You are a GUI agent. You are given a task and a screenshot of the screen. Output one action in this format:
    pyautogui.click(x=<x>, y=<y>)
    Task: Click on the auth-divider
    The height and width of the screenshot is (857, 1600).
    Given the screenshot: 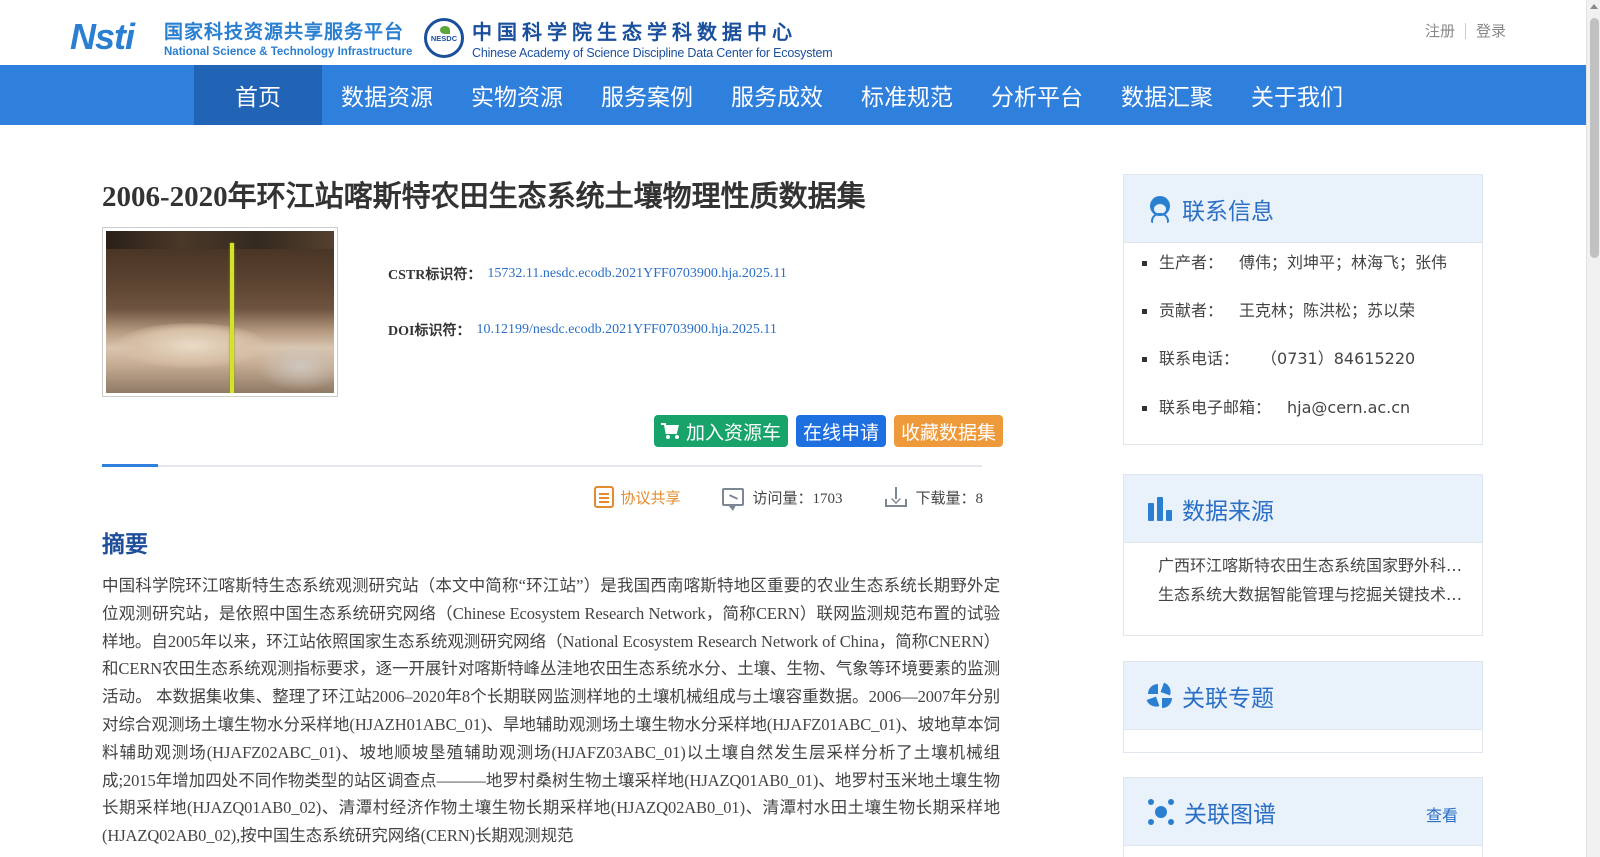 What is the action you would take?
    pyautogui.click(x=1465, y=30)
    